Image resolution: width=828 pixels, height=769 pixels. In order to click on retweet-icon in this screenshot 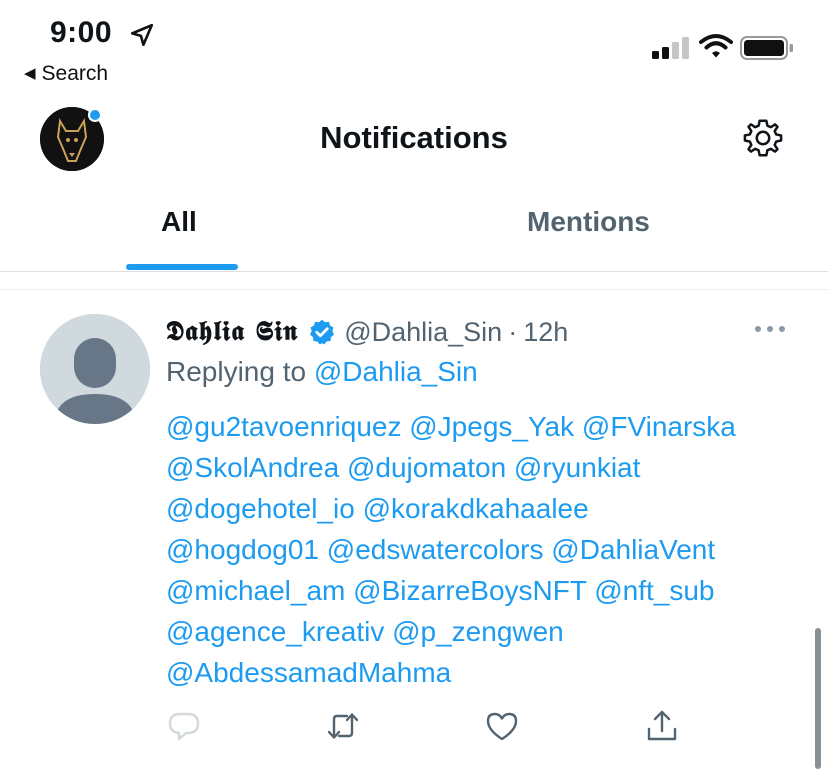, I will do `click(343, 726)`.